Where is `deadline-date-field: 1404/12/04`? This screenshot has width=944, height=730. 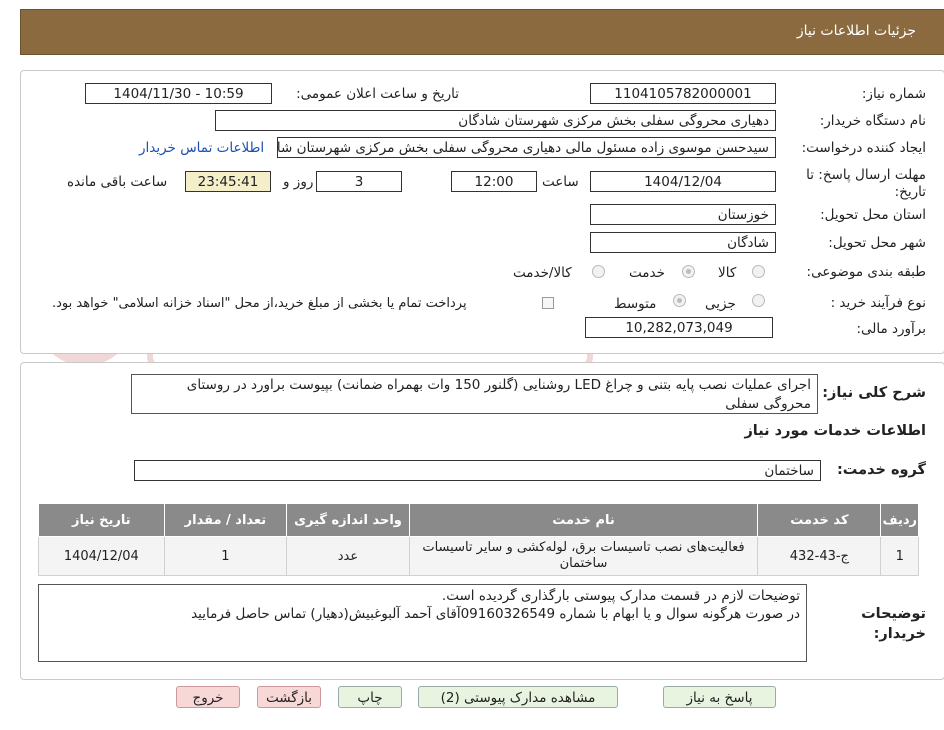
deadline-date-field: 1404/12/04 is located at coordinates (683, 181).